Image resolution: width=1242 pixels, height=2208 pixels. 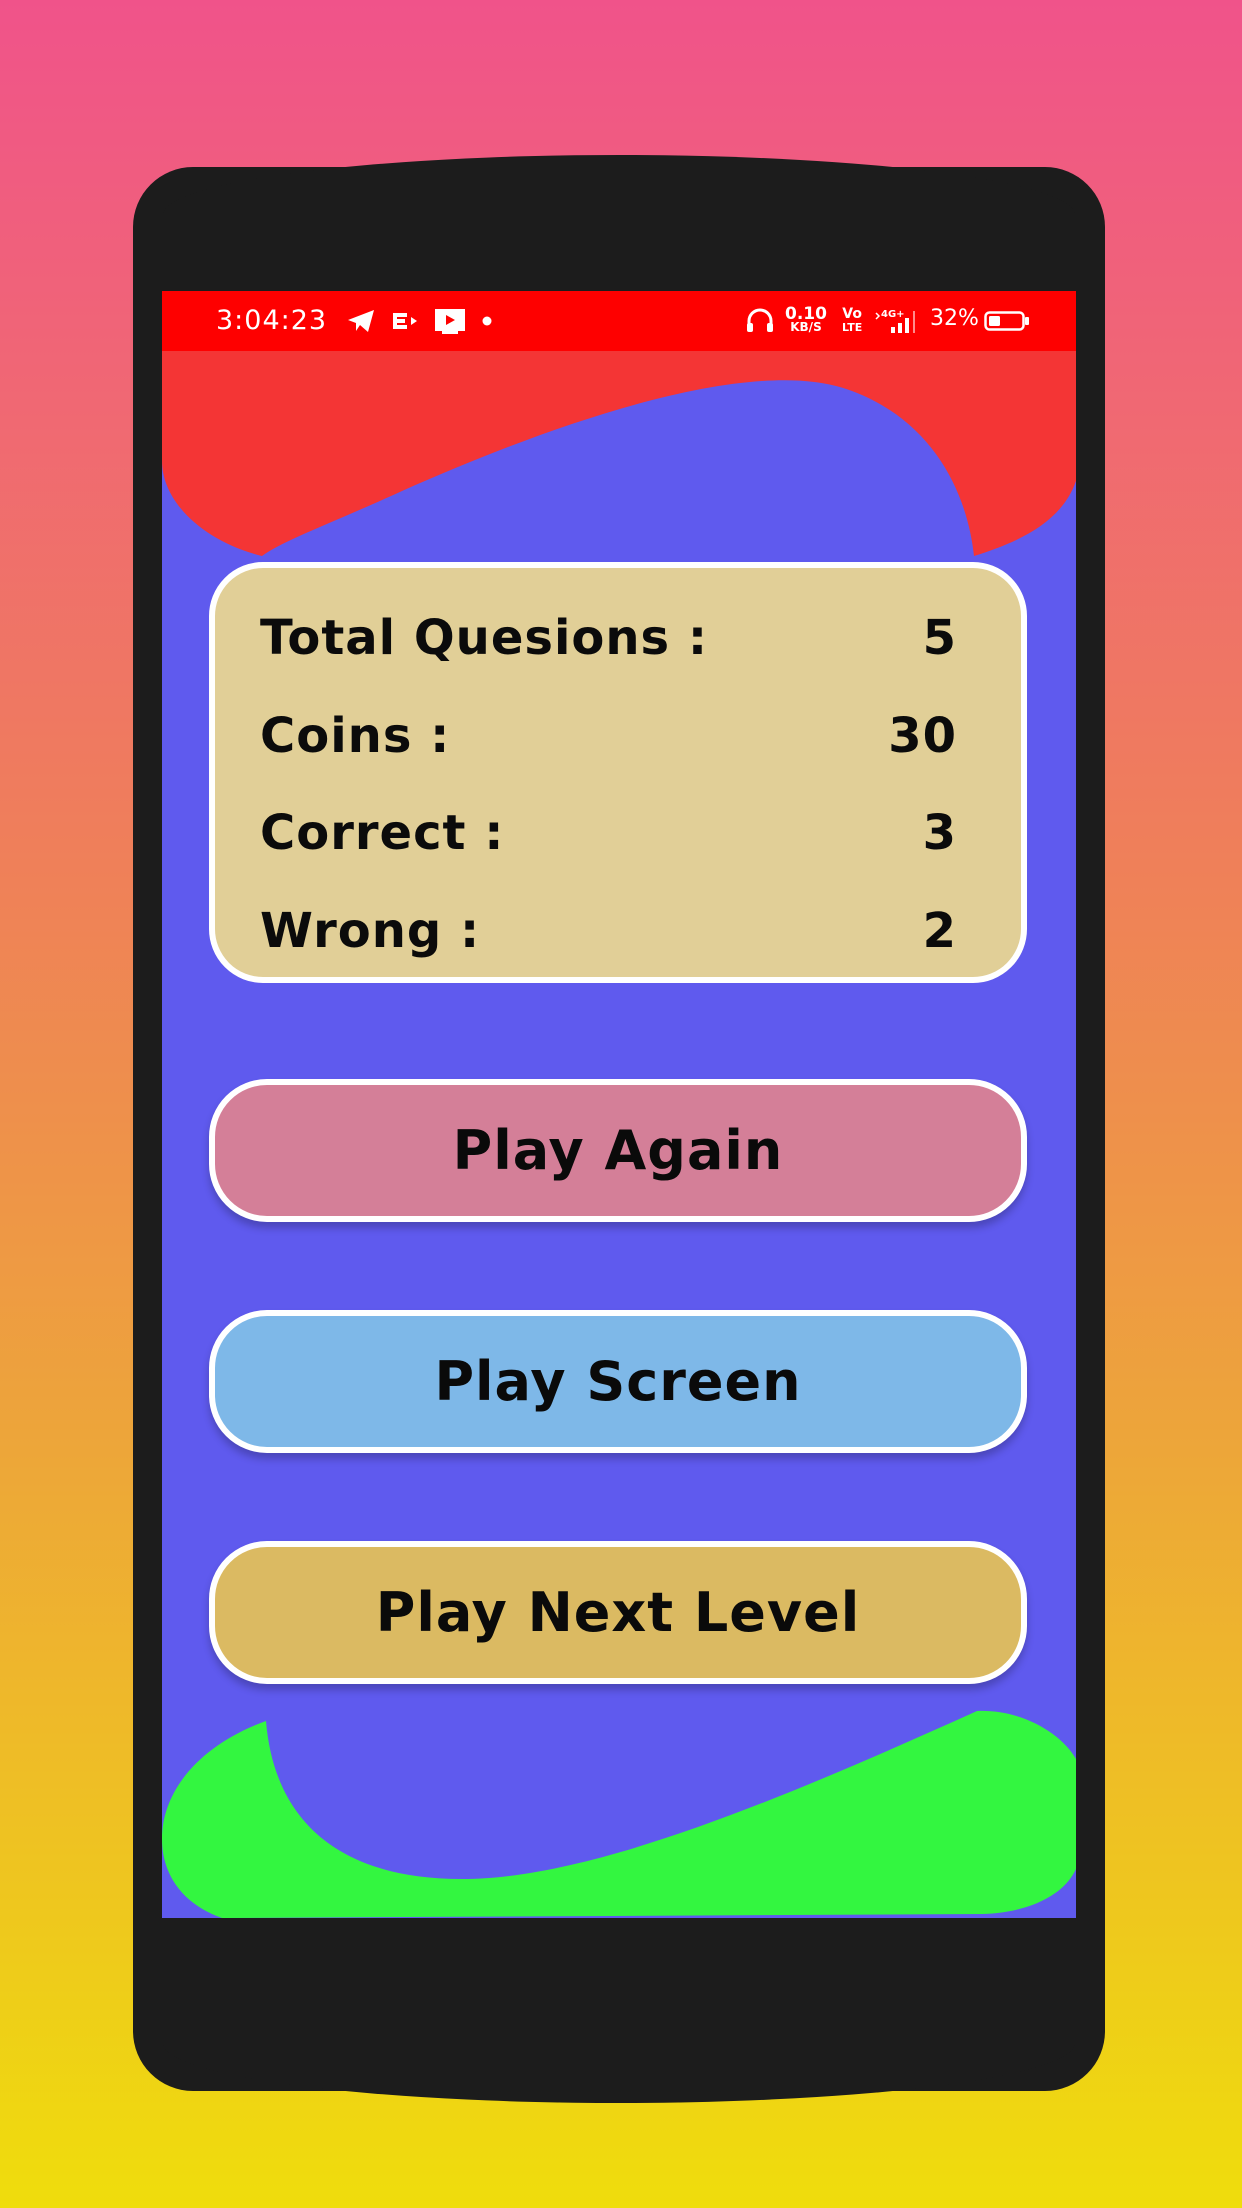 I want to click on stat-value: 5, so click(x=939, y=638).